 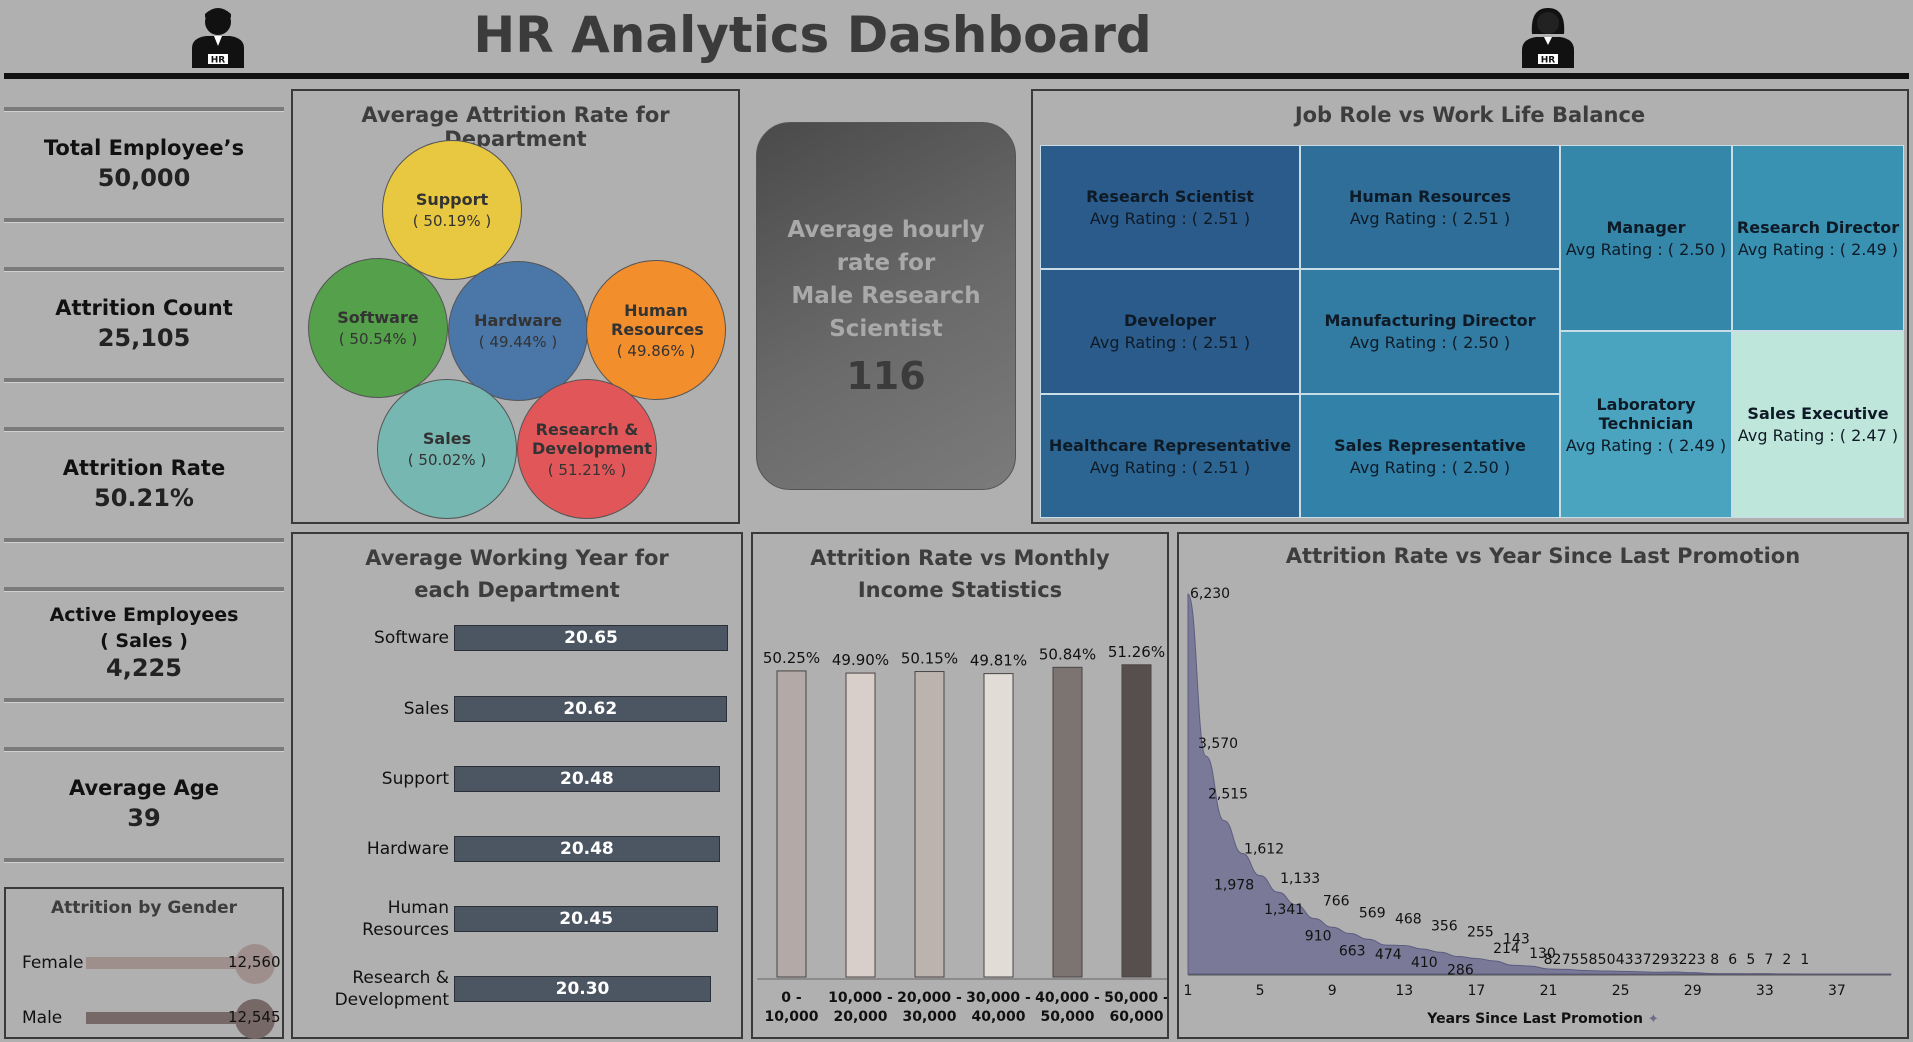 I want to click on promotion-tick-label: 37, so click(x=1837, y=991).